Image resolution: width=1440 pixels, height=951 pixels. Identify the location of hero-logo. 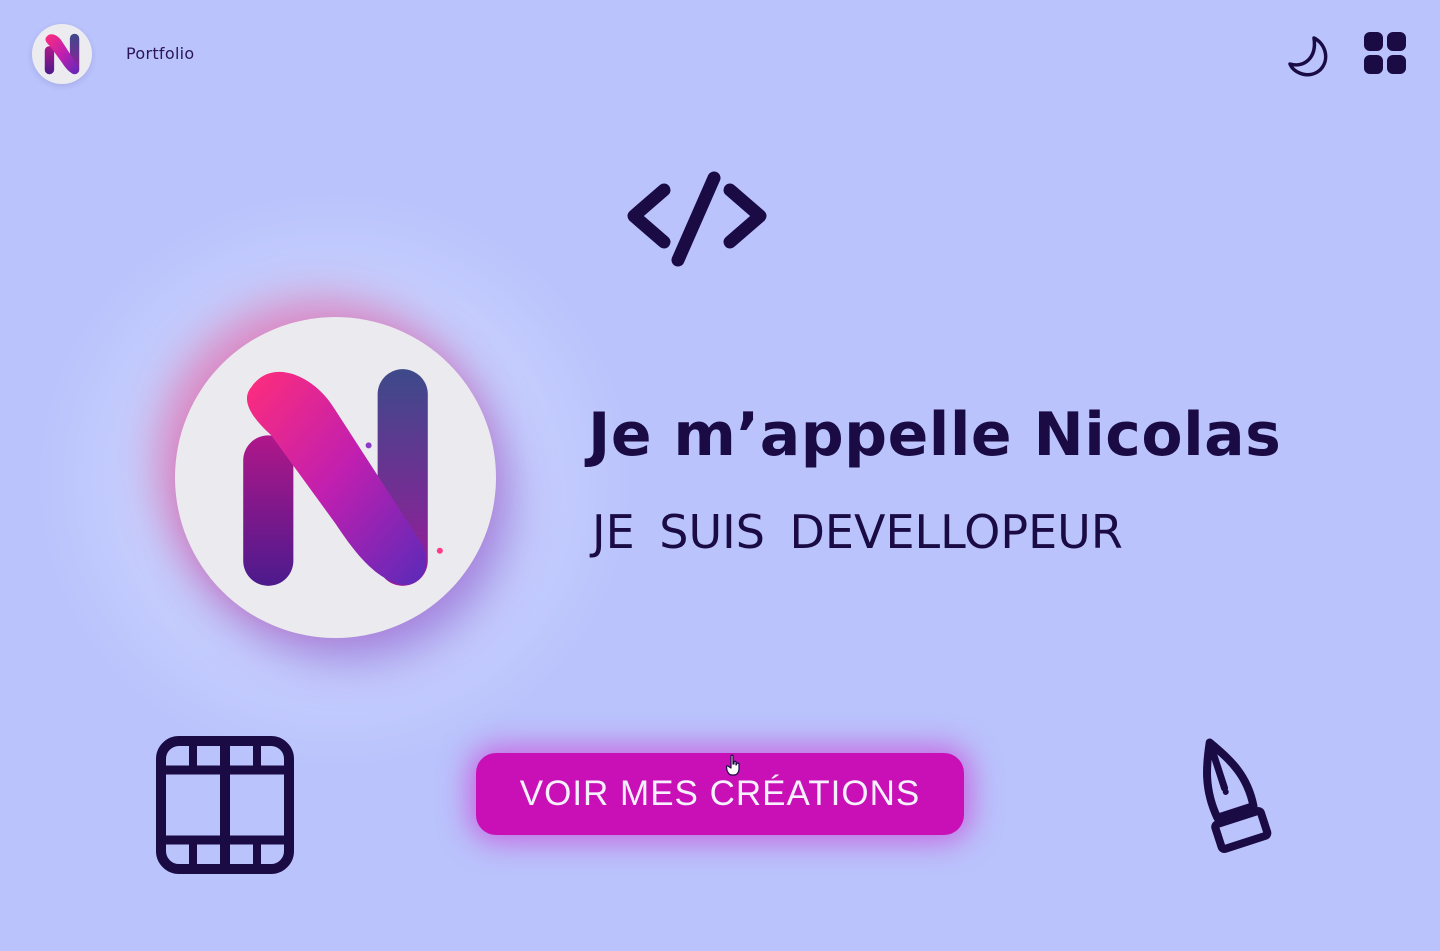
(335, 477).